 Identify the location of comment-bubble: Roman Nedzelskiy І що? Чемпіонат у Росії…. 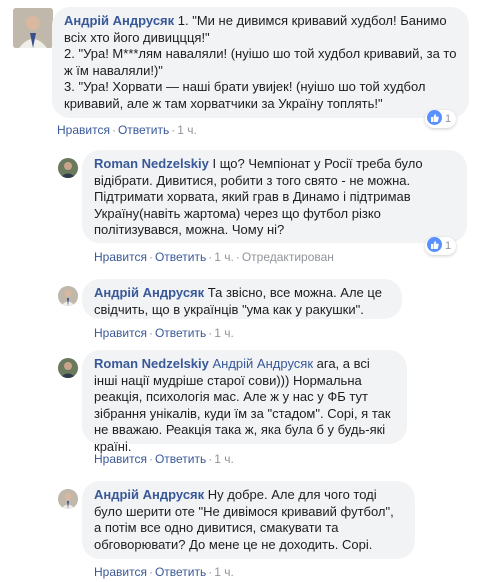
(274, 196).